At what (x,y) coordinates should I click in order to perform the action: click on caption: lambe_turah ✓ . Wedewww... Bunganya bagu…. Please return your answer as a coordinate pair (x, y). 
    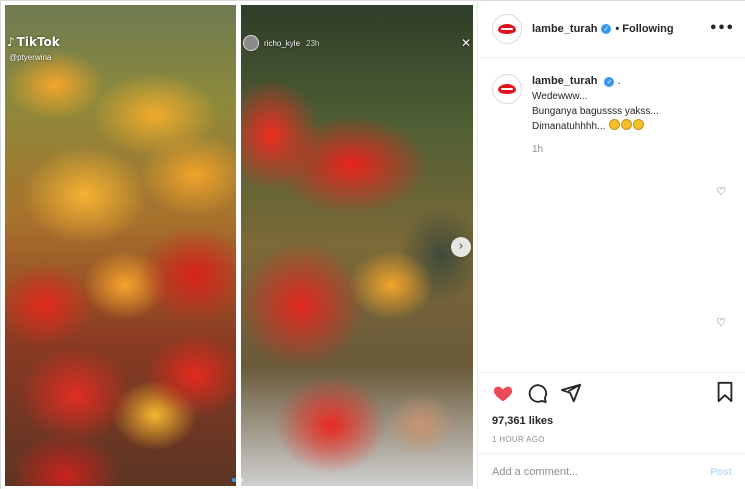
    Looking at the image, I should click on (612, 115).